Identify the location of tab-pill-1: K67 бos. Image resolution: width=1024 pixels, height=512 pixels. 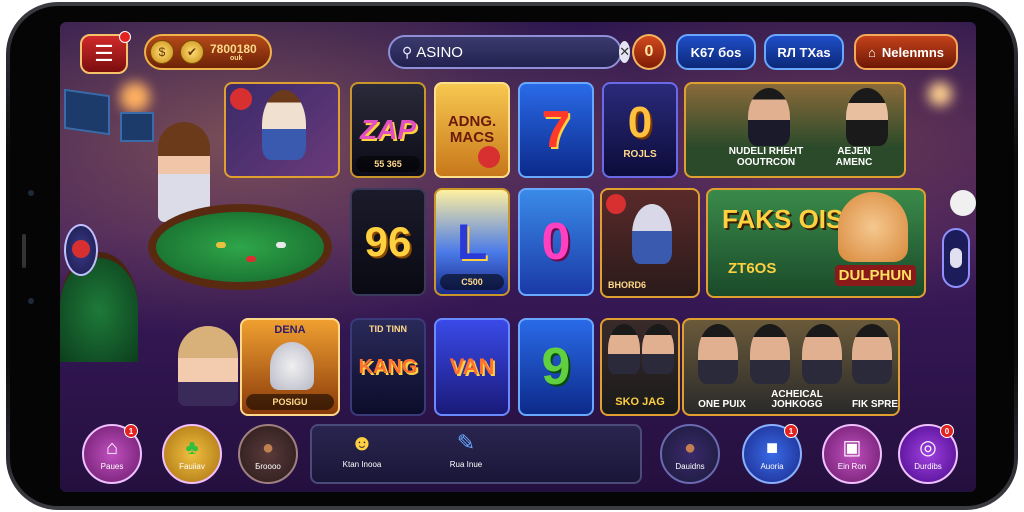
(716, 52).